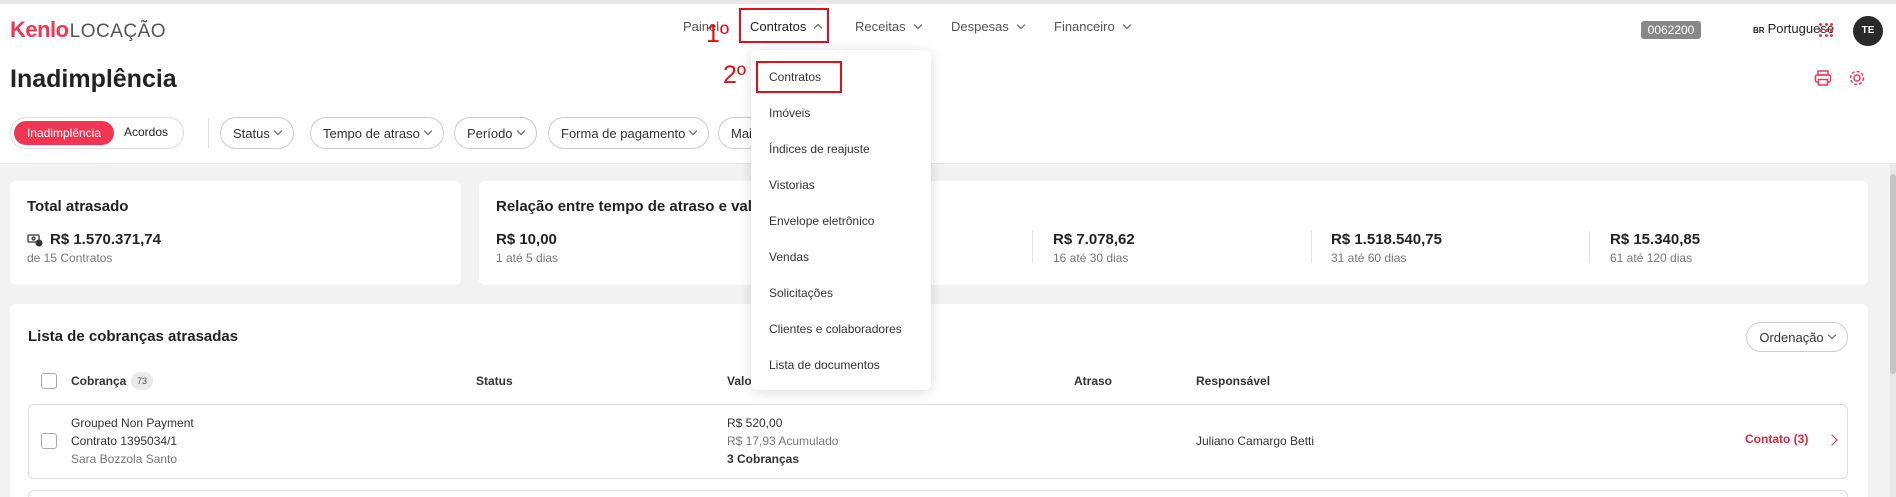 This screenshot has height=497, width=1896. I want to click on toggle-acordos: Acordos, so click(146, 132).